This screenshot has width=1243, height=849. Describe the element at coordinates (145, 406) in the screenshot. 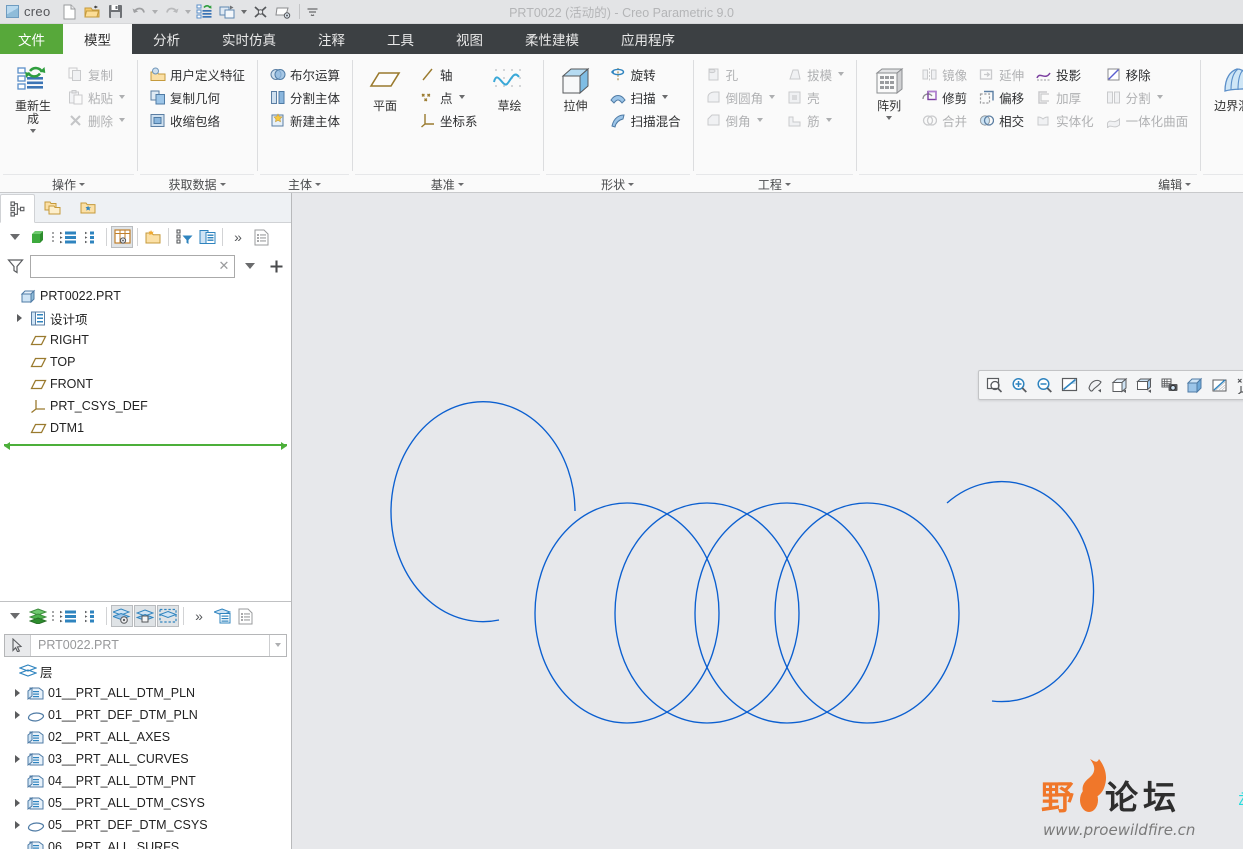

I see `tree-item-csys: PRT_CSYS_DEF` at that location.